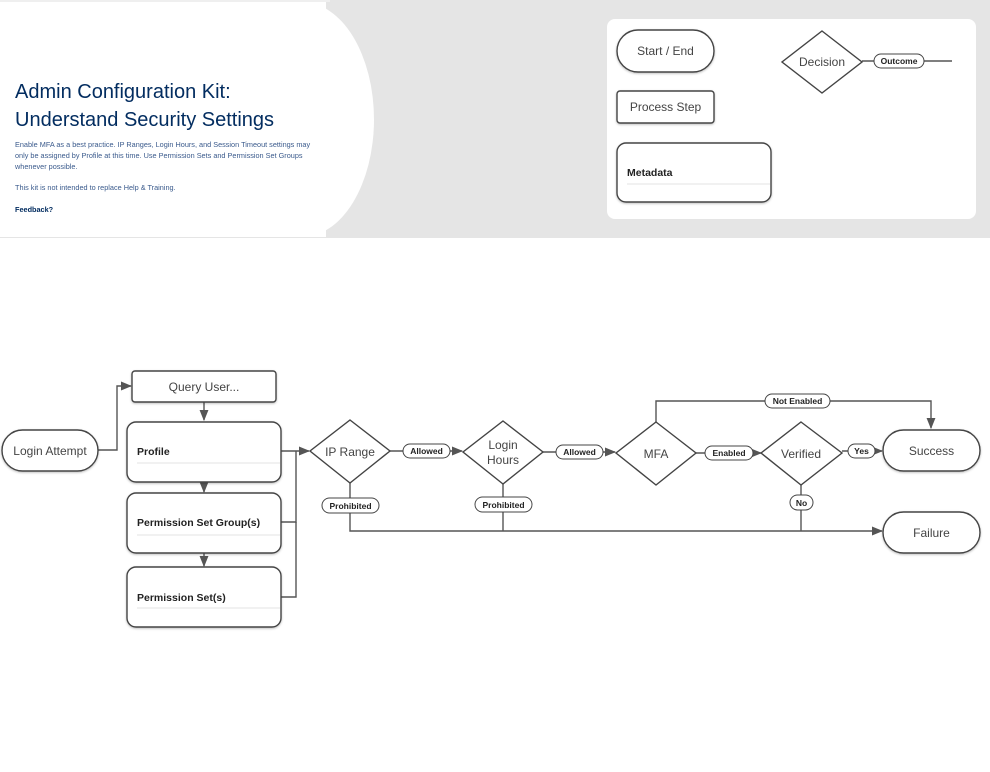 Image resolution: width=990 pixels, height=772 pixels. I want to click on legend-start-end: Start / End, so click(665, 51).